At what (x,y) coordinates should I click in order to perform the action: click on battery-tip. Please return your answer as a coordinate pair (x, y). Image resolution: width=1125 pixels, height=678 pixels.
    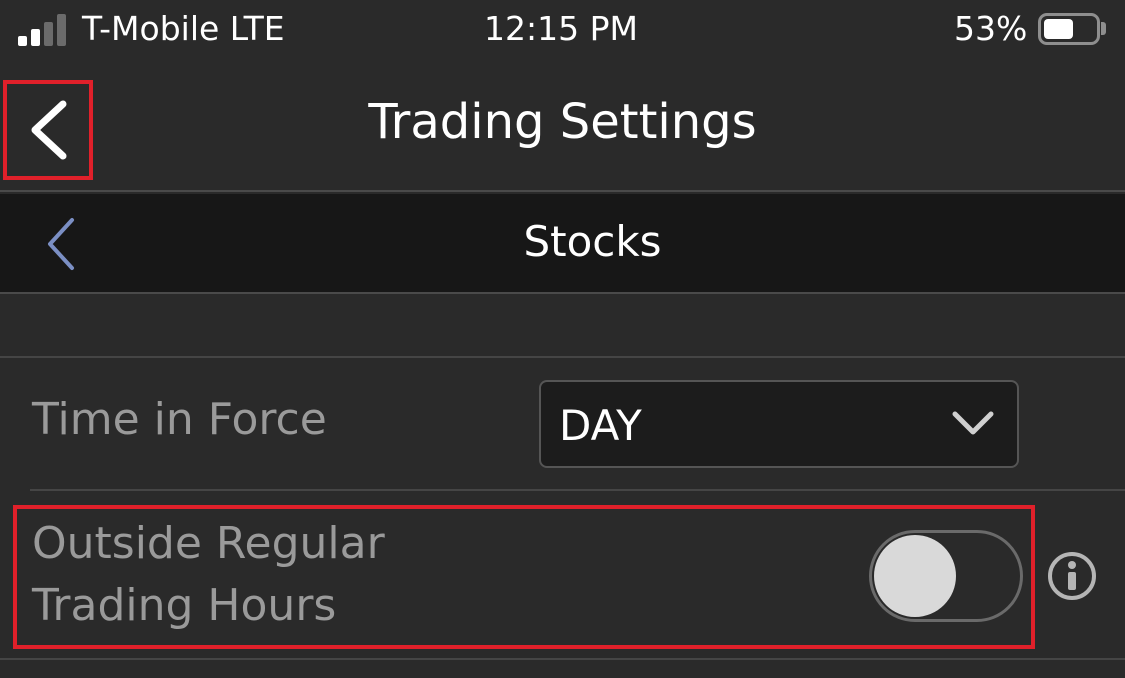
    Looking at the image, I should click on (1103, 28).